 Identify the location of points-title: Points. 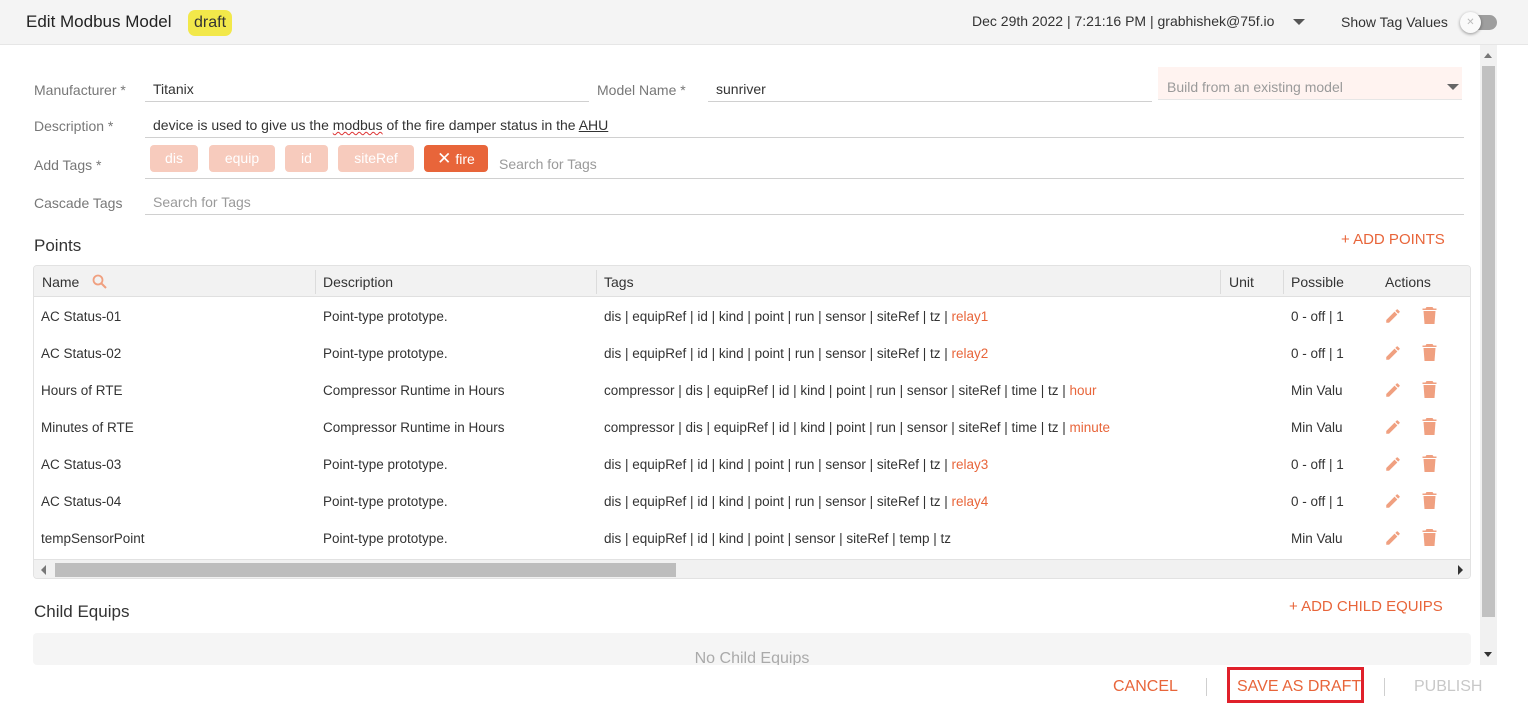
(58, 245).